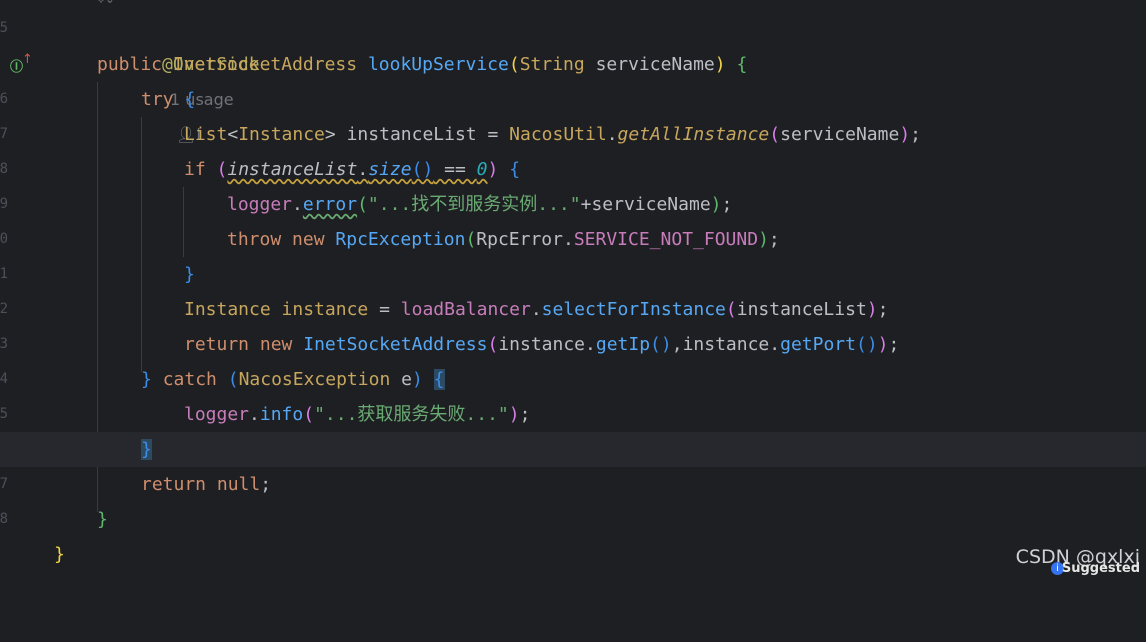  What do you see at coordinates (281, 414) in the screenshot?
I see `method-call: info` at bounding box center [281, 414].